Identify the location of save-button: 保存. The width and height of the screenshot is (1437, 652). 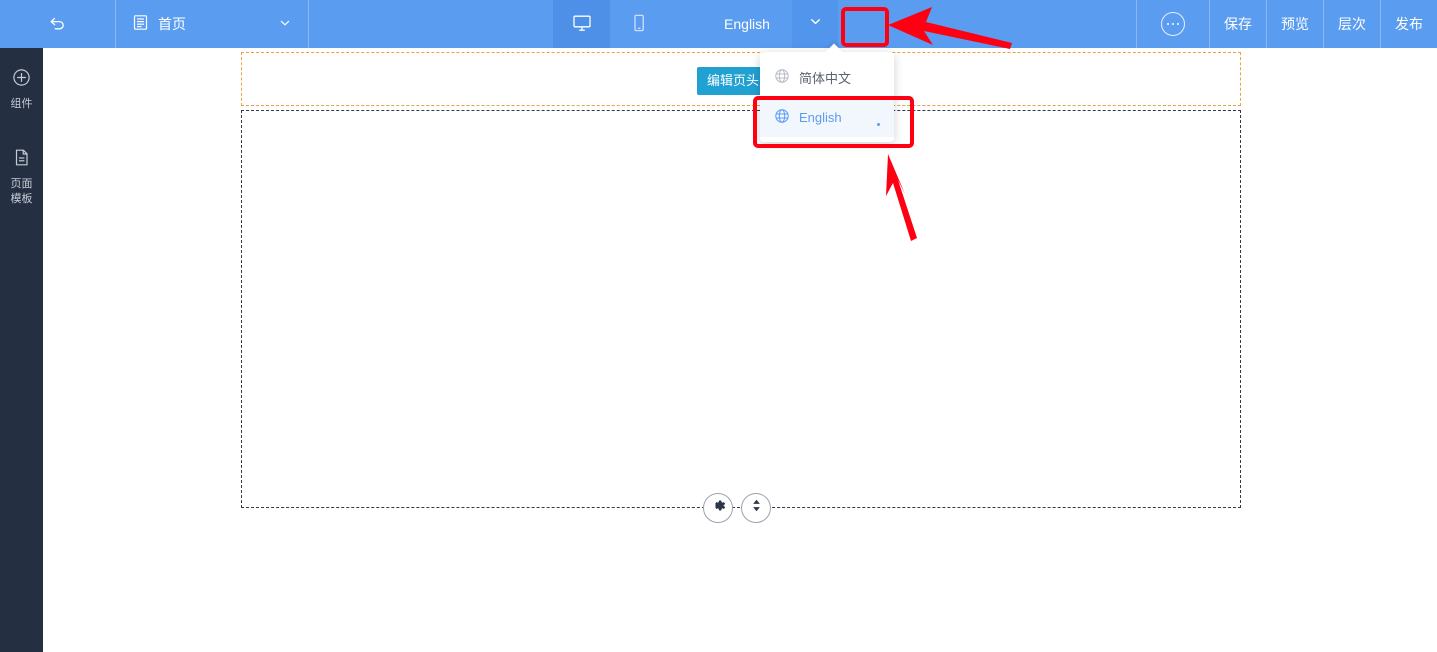
(1238, 24).